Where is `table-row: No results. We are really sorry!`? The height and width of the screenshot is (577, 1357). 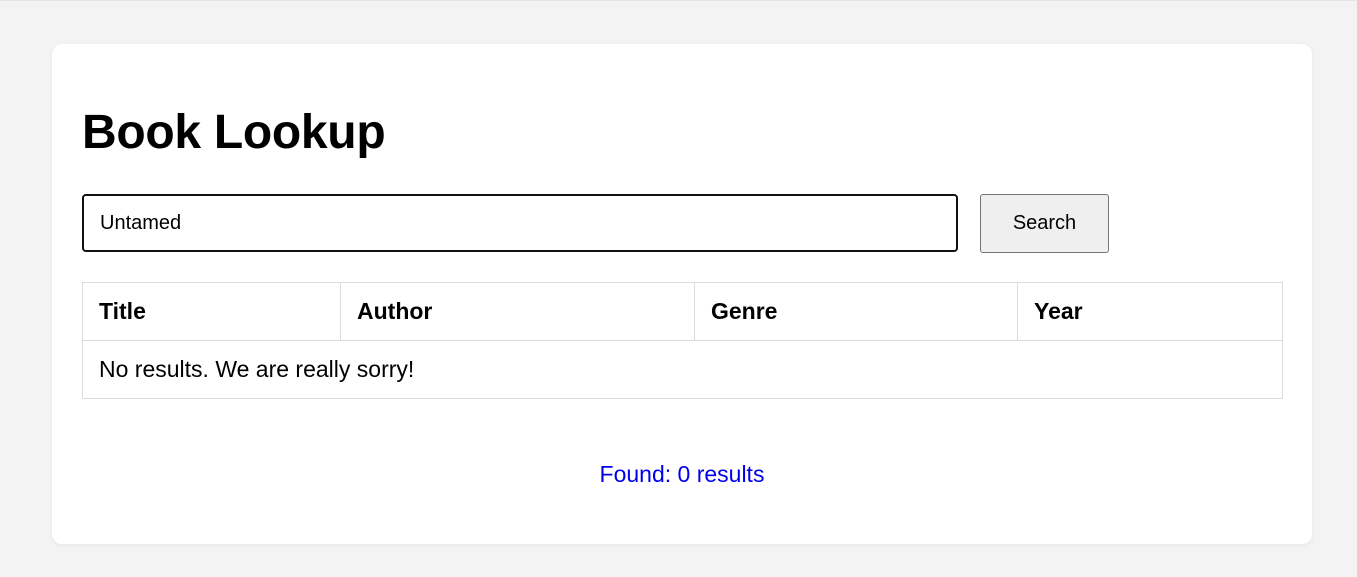
table-row: No results. We are really sorry! is located at coordinates (682, 369).